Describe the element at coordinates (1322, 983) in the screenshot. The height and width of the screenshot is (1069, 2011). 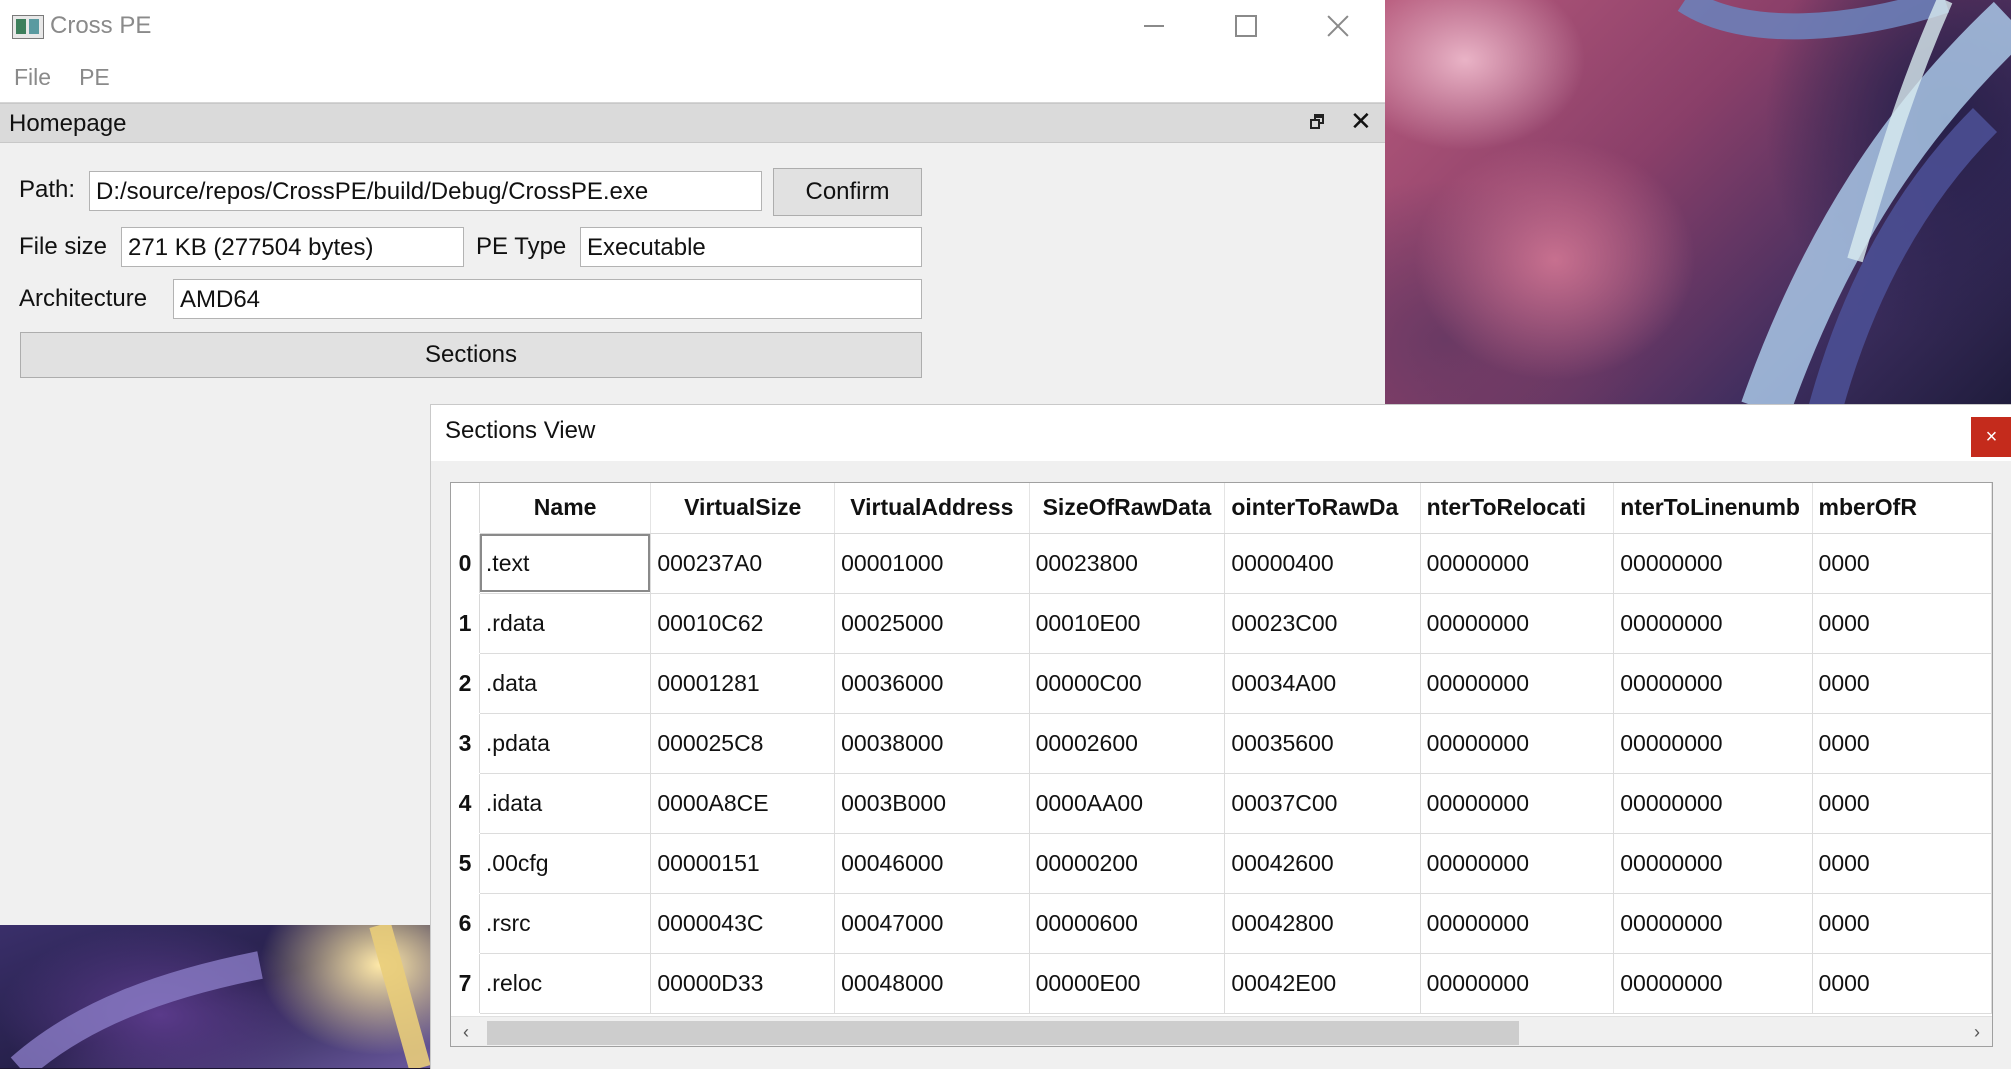
I see `table-cell: 00042E00` at that location.